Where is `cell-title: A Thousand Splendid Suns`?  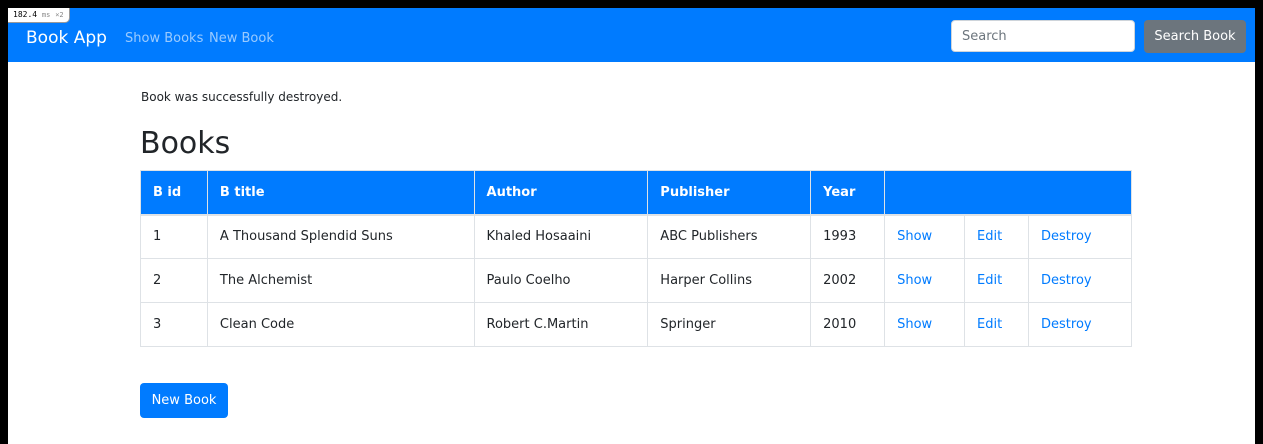 cell-title: A Thousand Splendid Suns is located at coordinates (340, 236).